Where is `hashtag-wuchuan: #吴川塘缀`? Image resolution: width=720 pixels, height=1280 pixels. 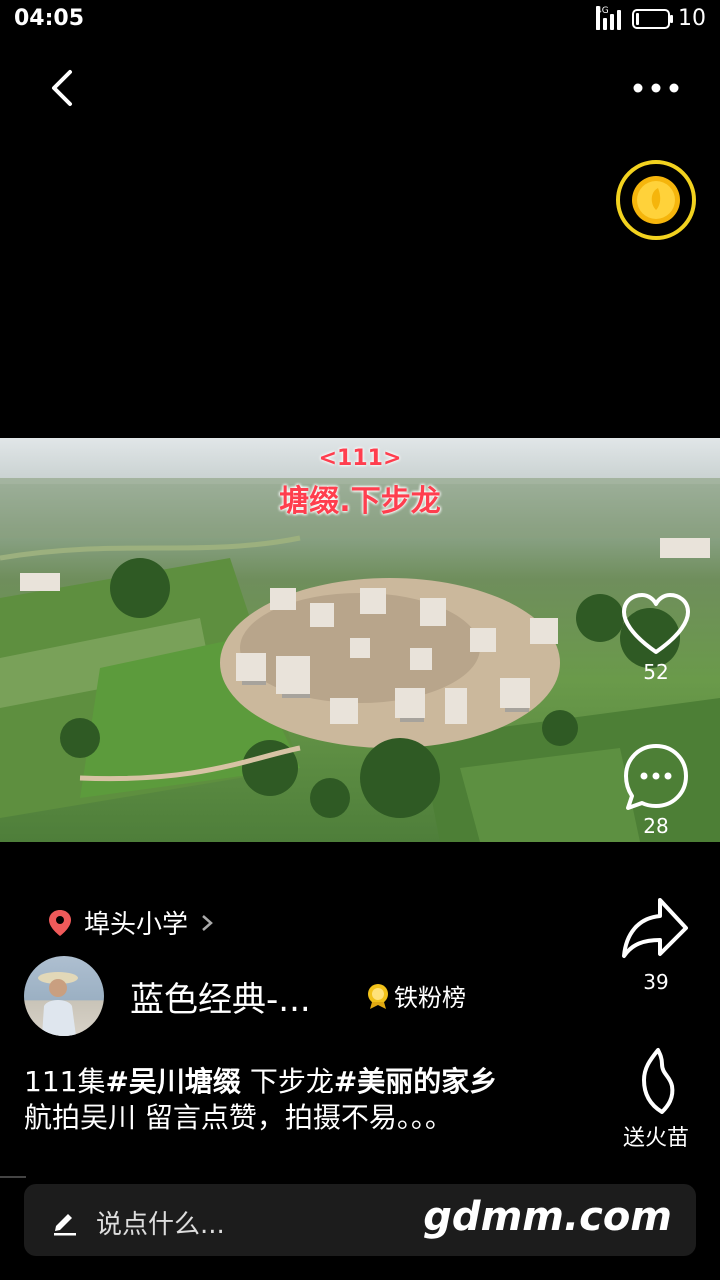
hashtag-wuchuan: #吴川塘缀 is located at coordinates (172, 1081).